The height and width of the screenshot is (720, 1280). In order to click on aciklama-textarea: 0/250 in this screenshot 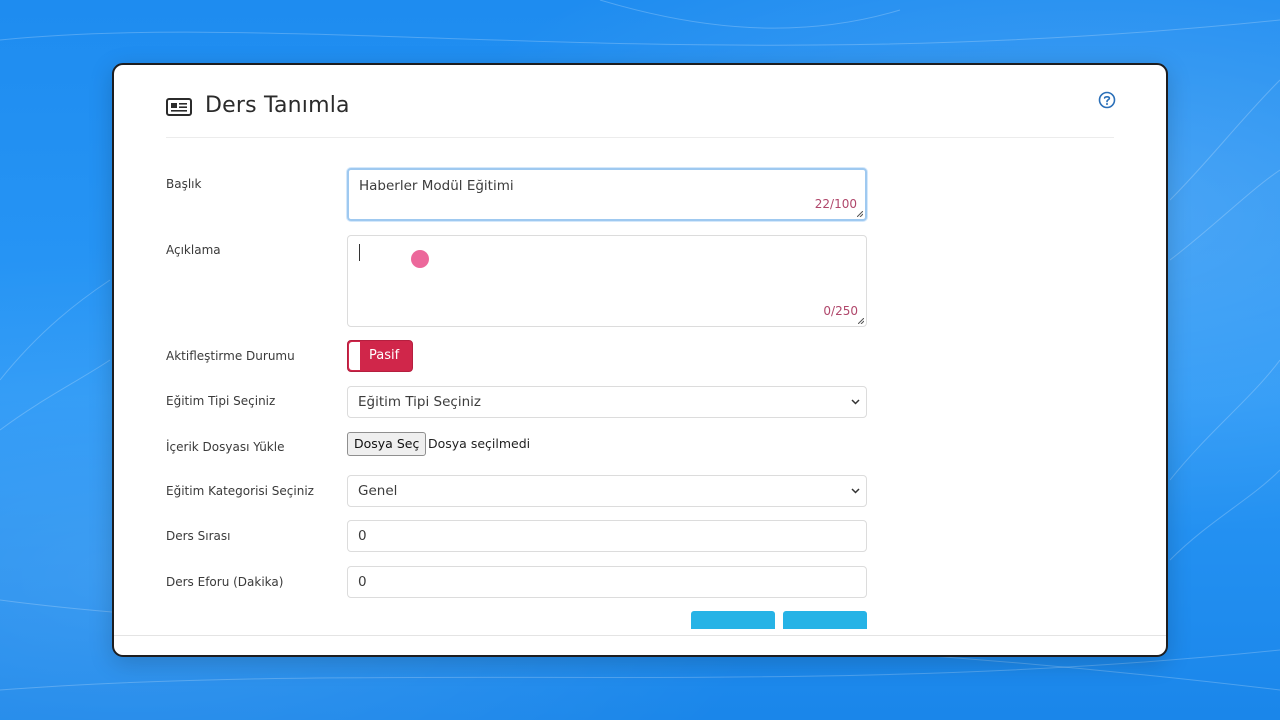, I will do `click(607, 281)`.